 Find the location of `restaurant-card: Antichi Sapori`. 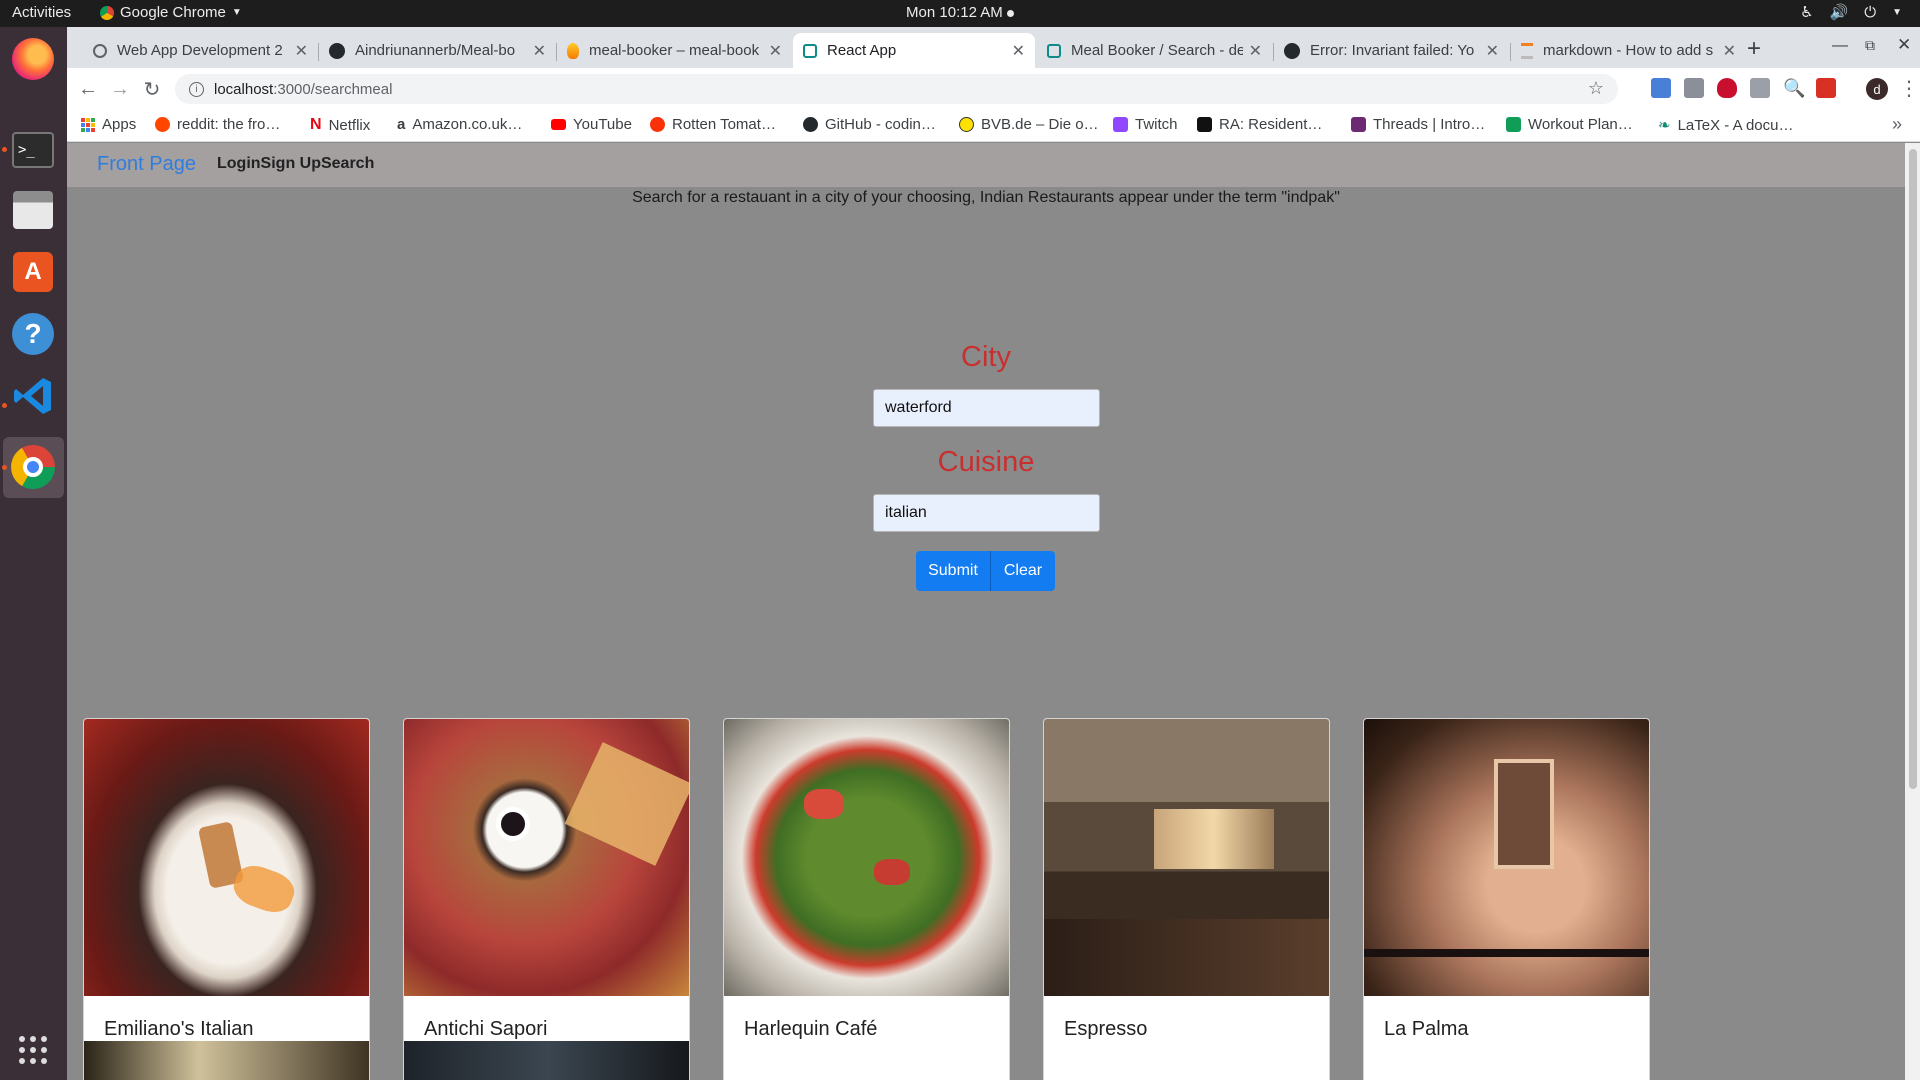

restaurant-card: Antichi Sapori is located at coordinates (546, 899).